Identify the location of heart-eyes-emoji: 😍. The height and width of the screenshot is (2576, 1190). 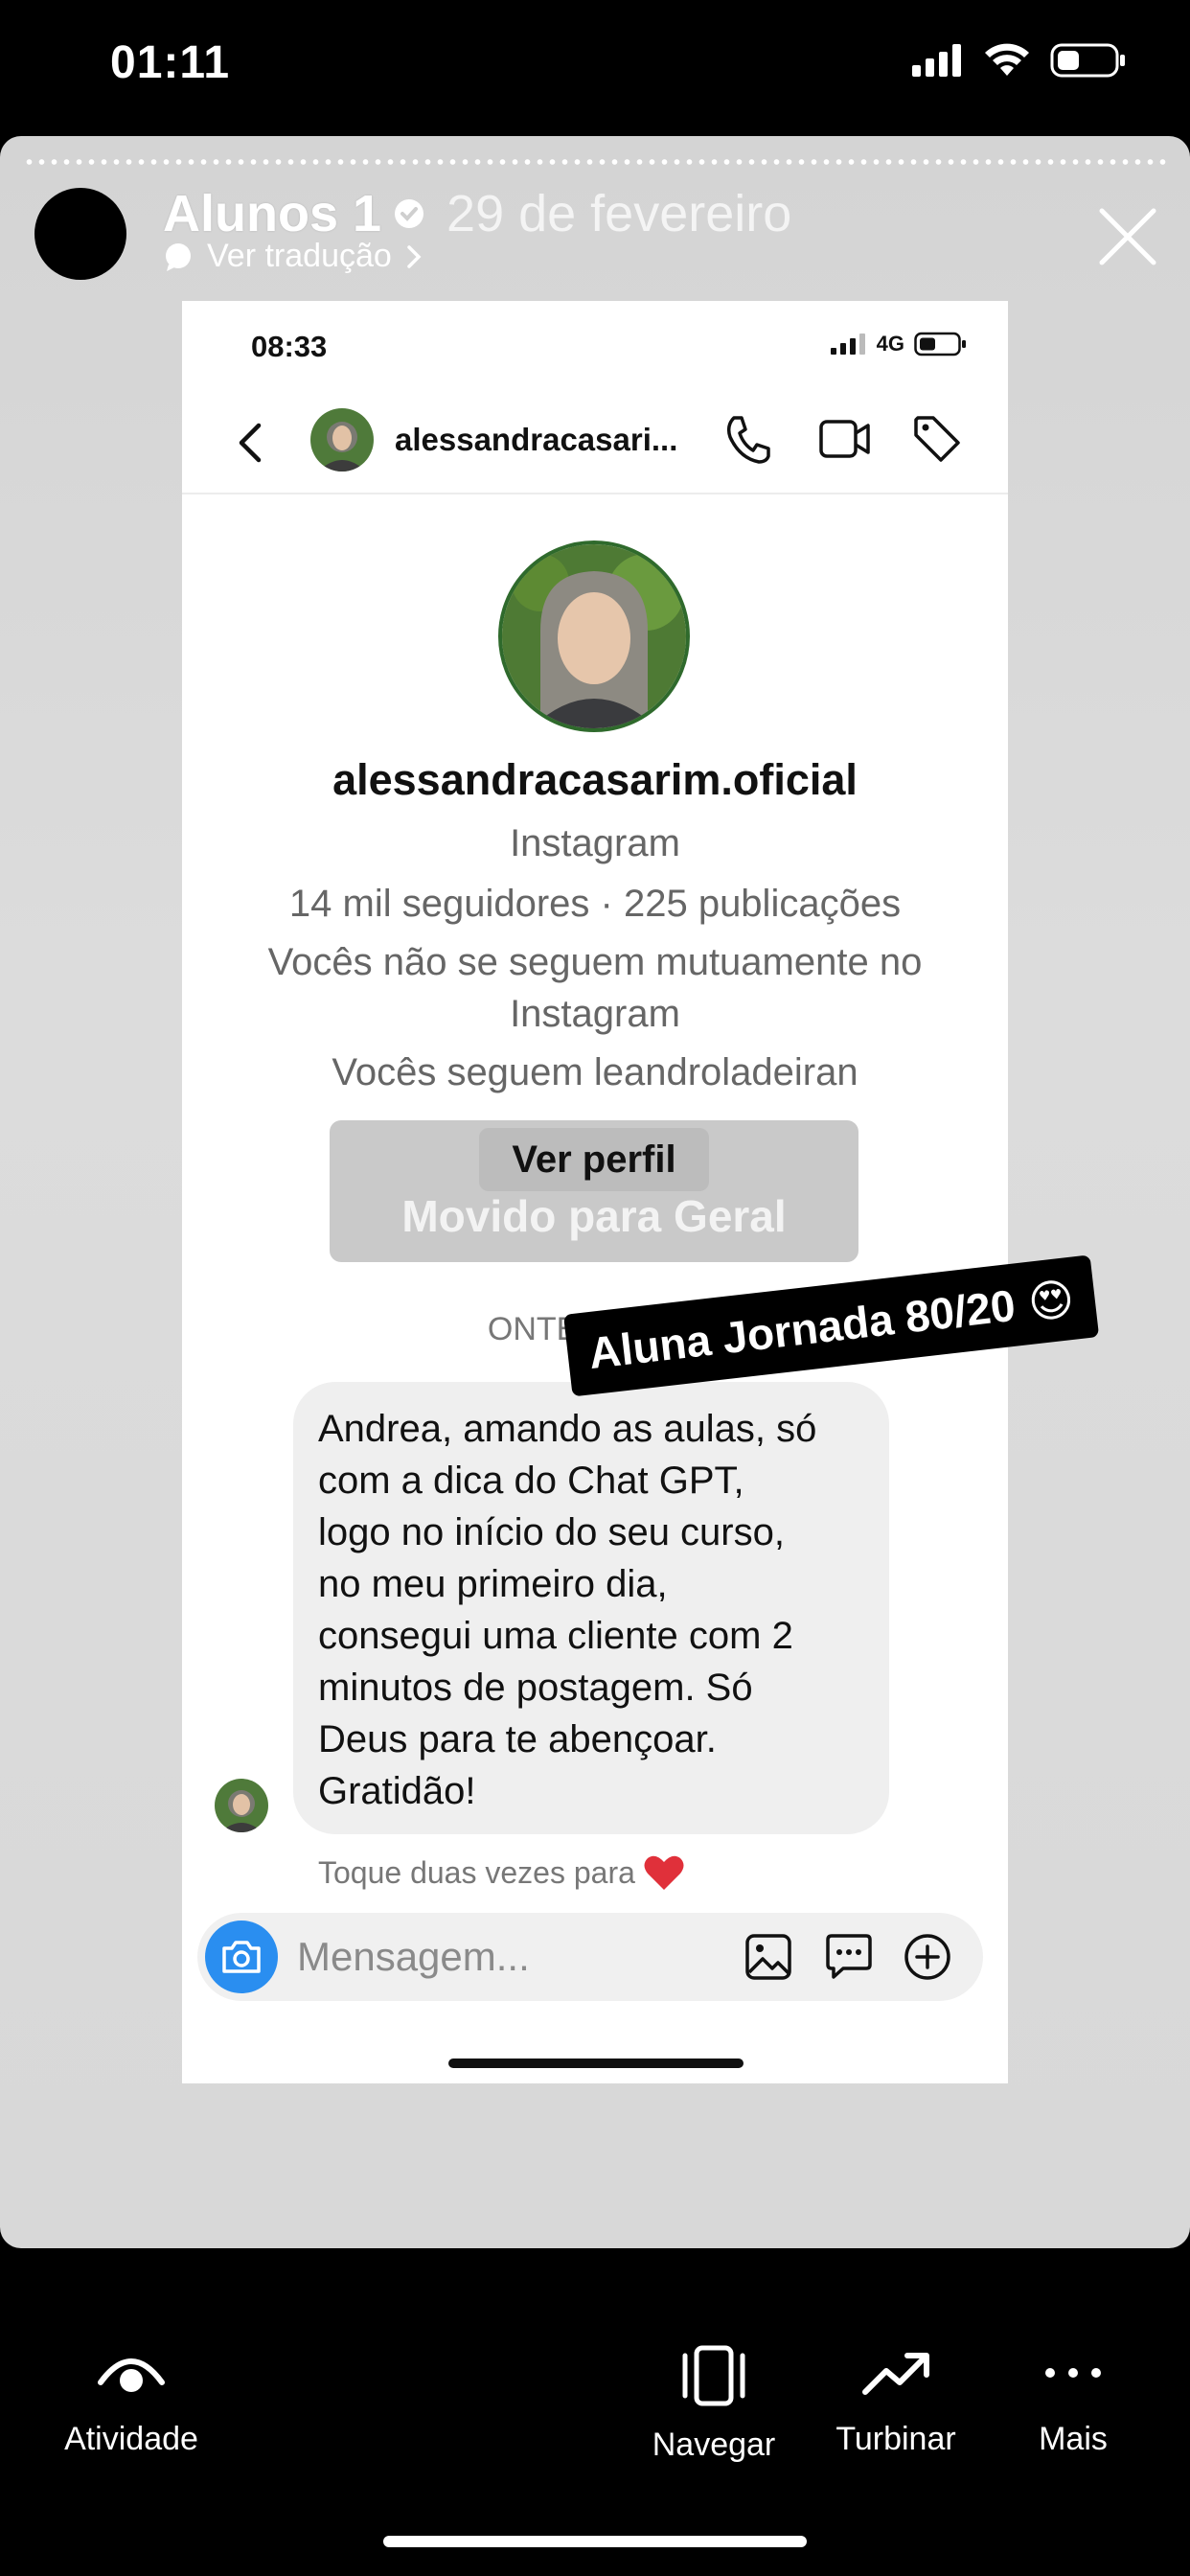
(1051, 1300).